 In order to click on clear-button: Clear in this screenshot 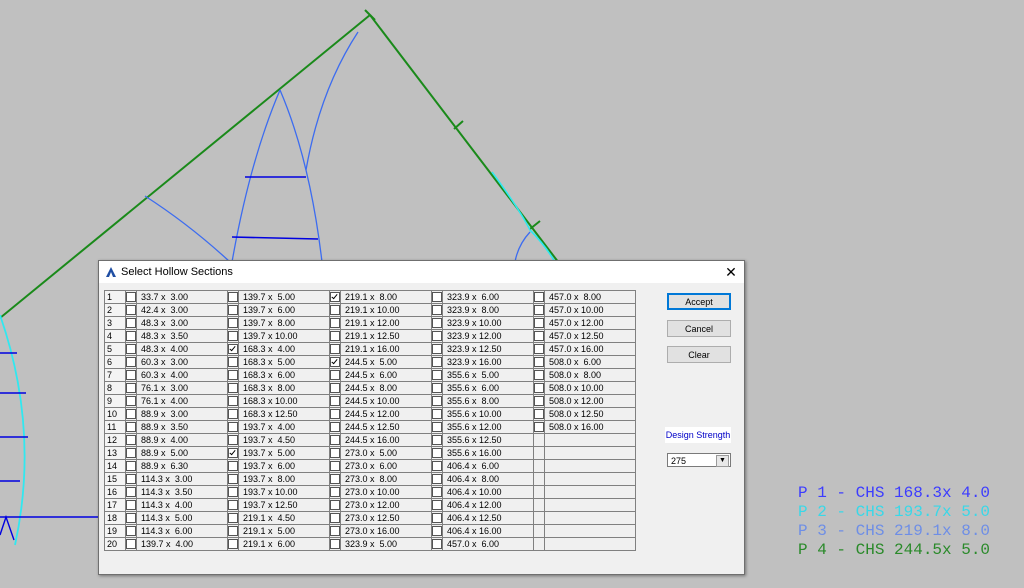, I will do `click(699, 354)`.